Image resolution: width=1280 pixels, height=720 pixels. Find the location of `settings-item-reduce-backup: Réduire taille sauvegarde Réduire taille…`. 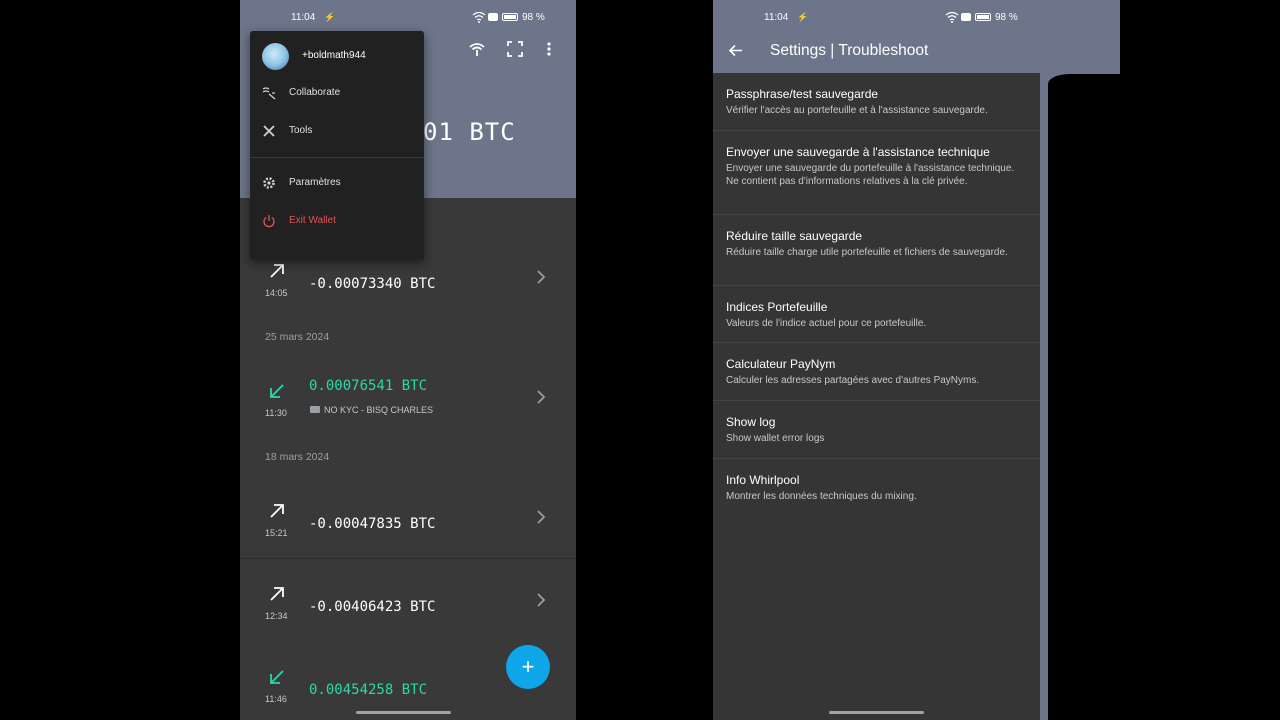

settings-item-reduce-backup: Réduire taille sauvegarde Réduire taille… is located at coordinates (876, 250).